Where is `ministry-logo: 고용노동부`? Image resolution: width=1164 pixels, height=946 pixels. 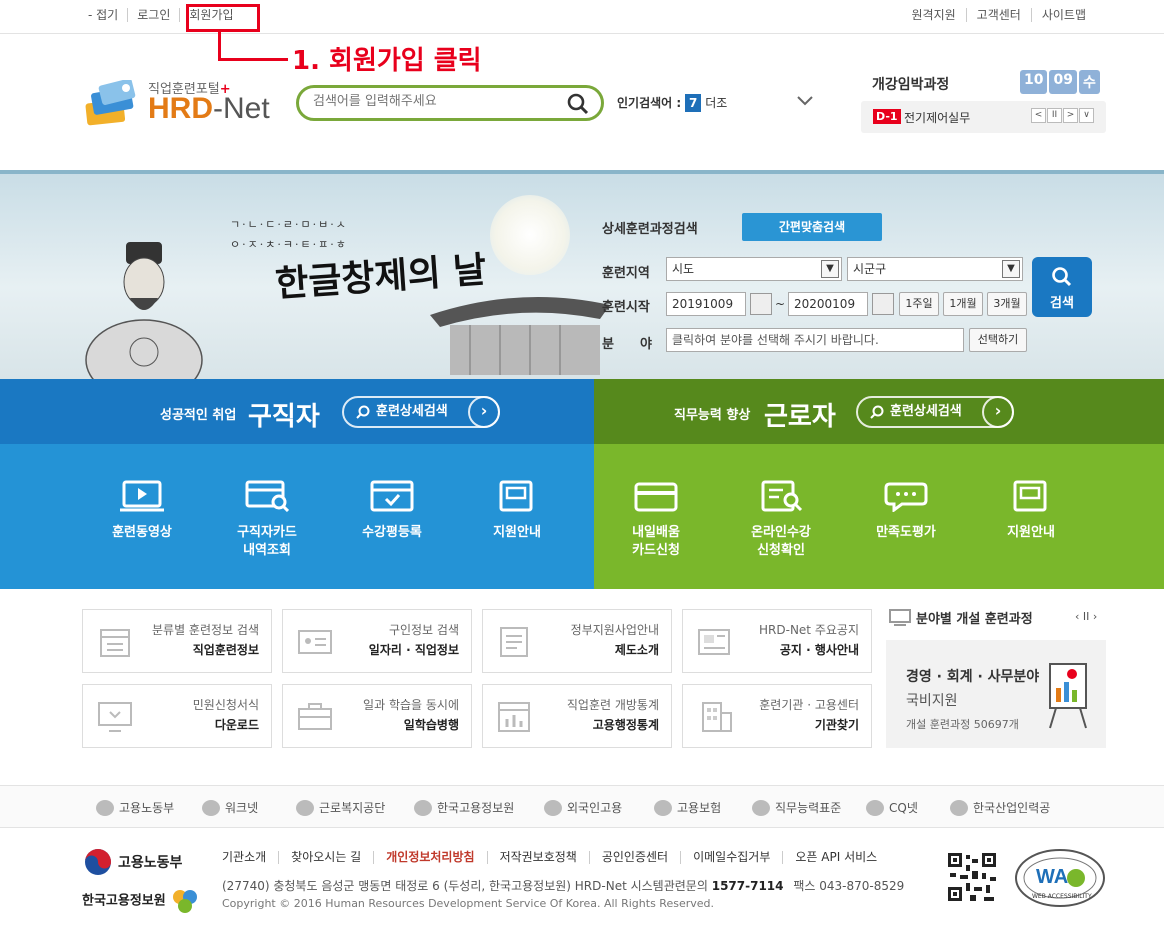
ministry-logo: 고용노동부 is located at coordinates (133, 862).